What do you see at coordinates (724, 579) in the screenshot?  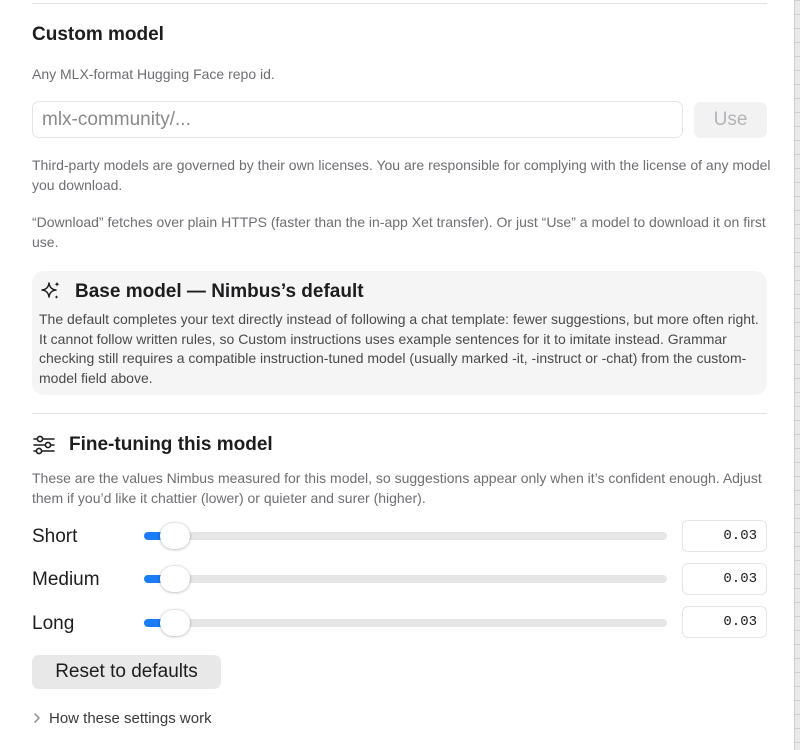 I see `threshold-value-medium: 0.03` at bounding box center [724, 579].